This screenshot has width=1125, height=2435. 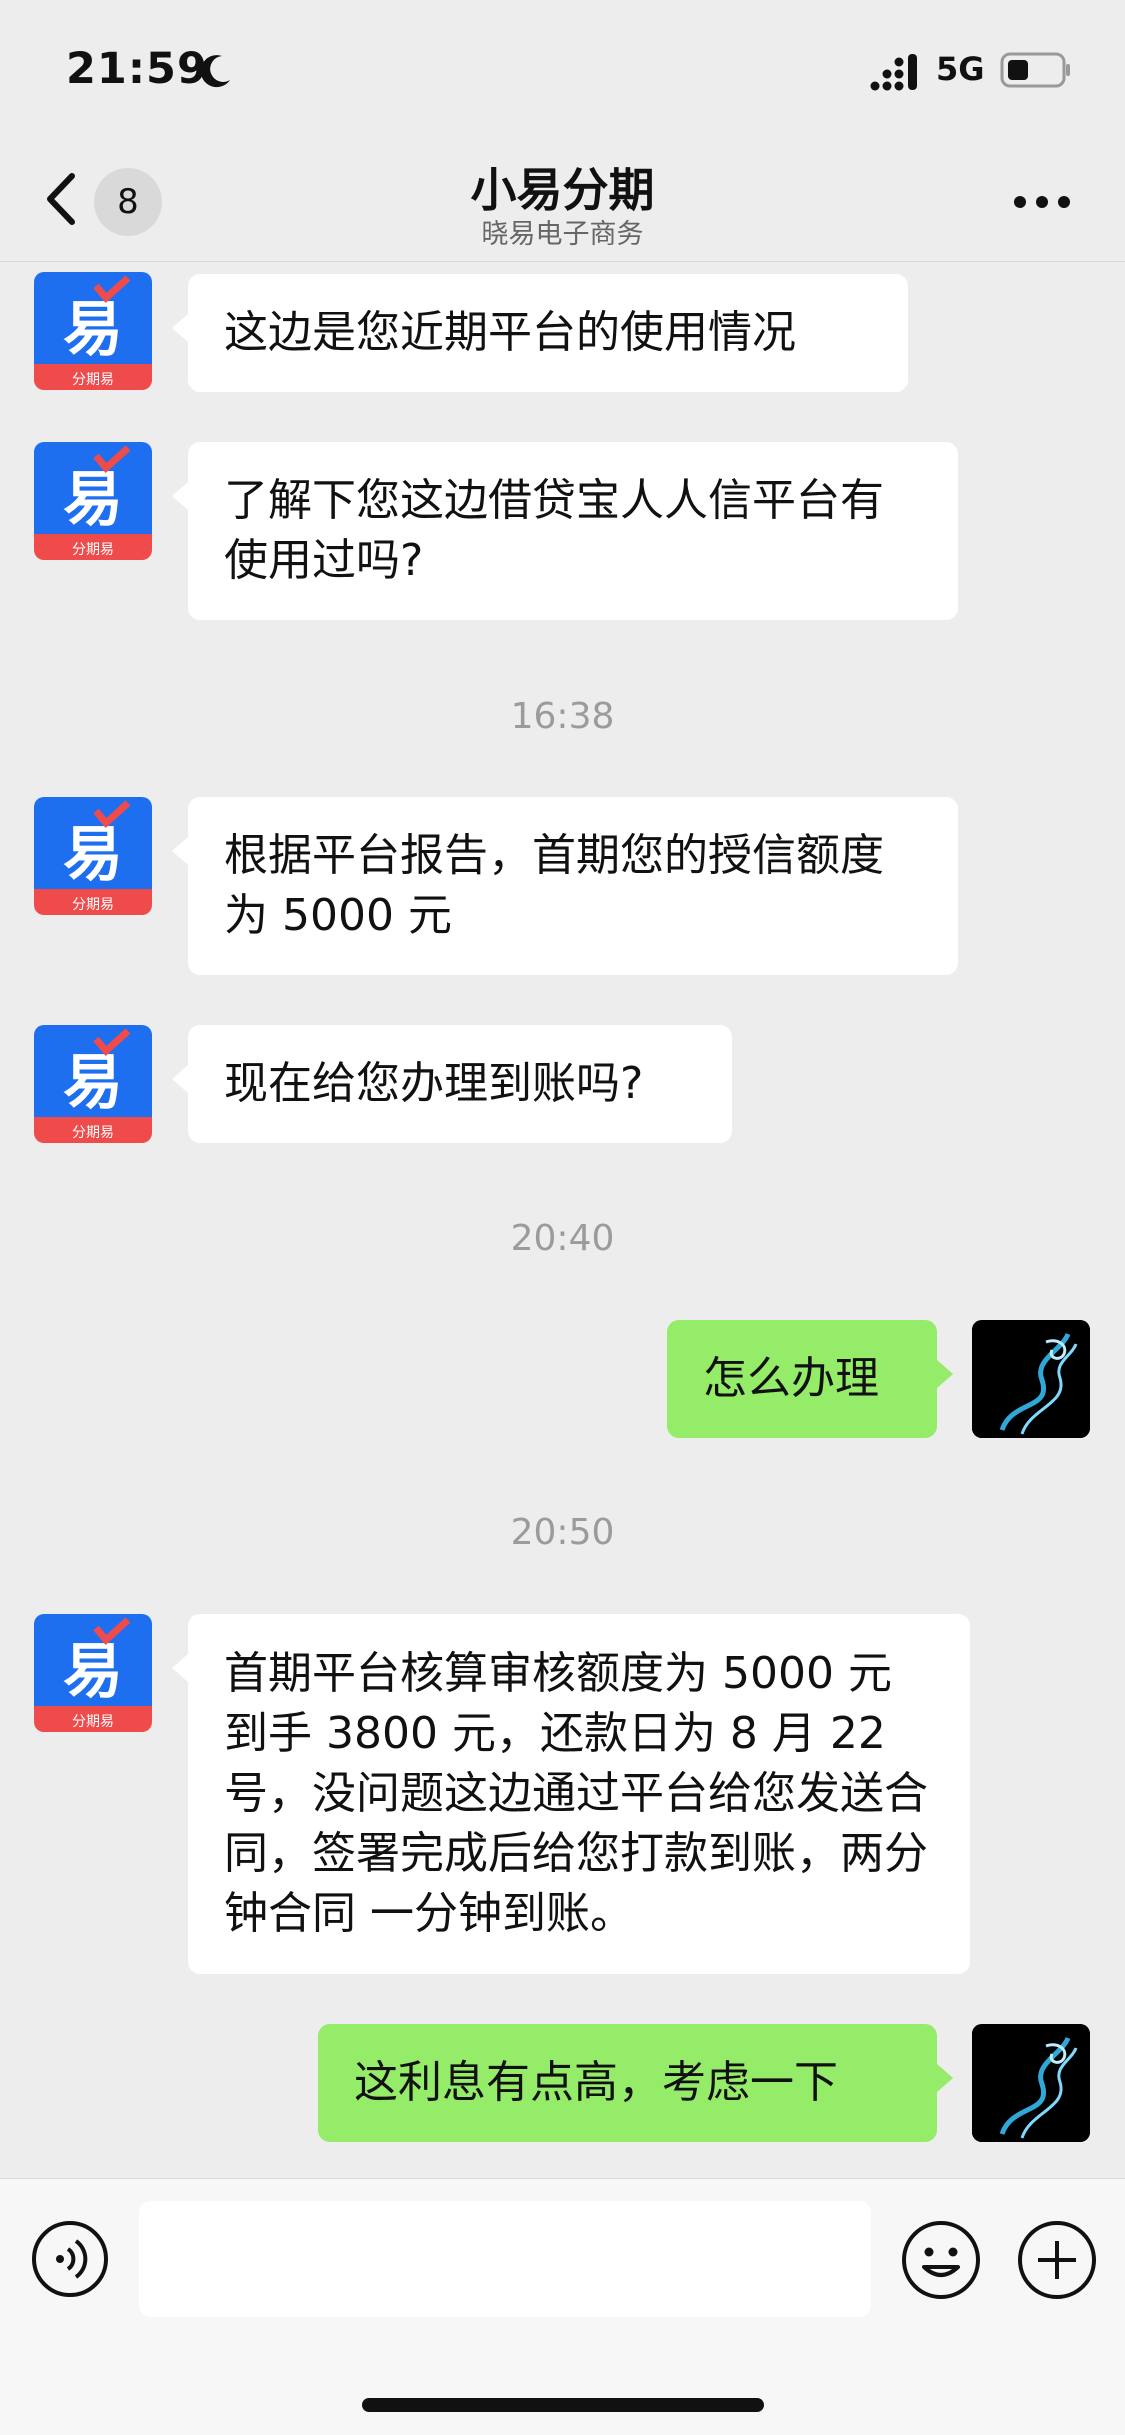 What do you see at coordinates (434, 1083) in the screenshot?
I see `message-text: 现在给您办理到账吗?` at bounding box center [434, 1083].